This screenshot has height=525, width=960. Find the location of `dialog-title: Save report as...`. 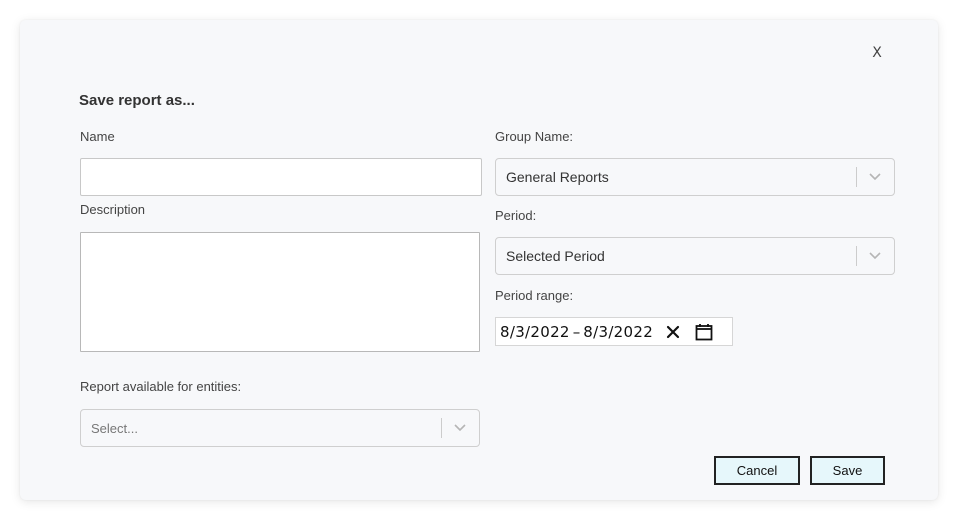

dialog-title: Save report as... is located at coordinates (137, 100).